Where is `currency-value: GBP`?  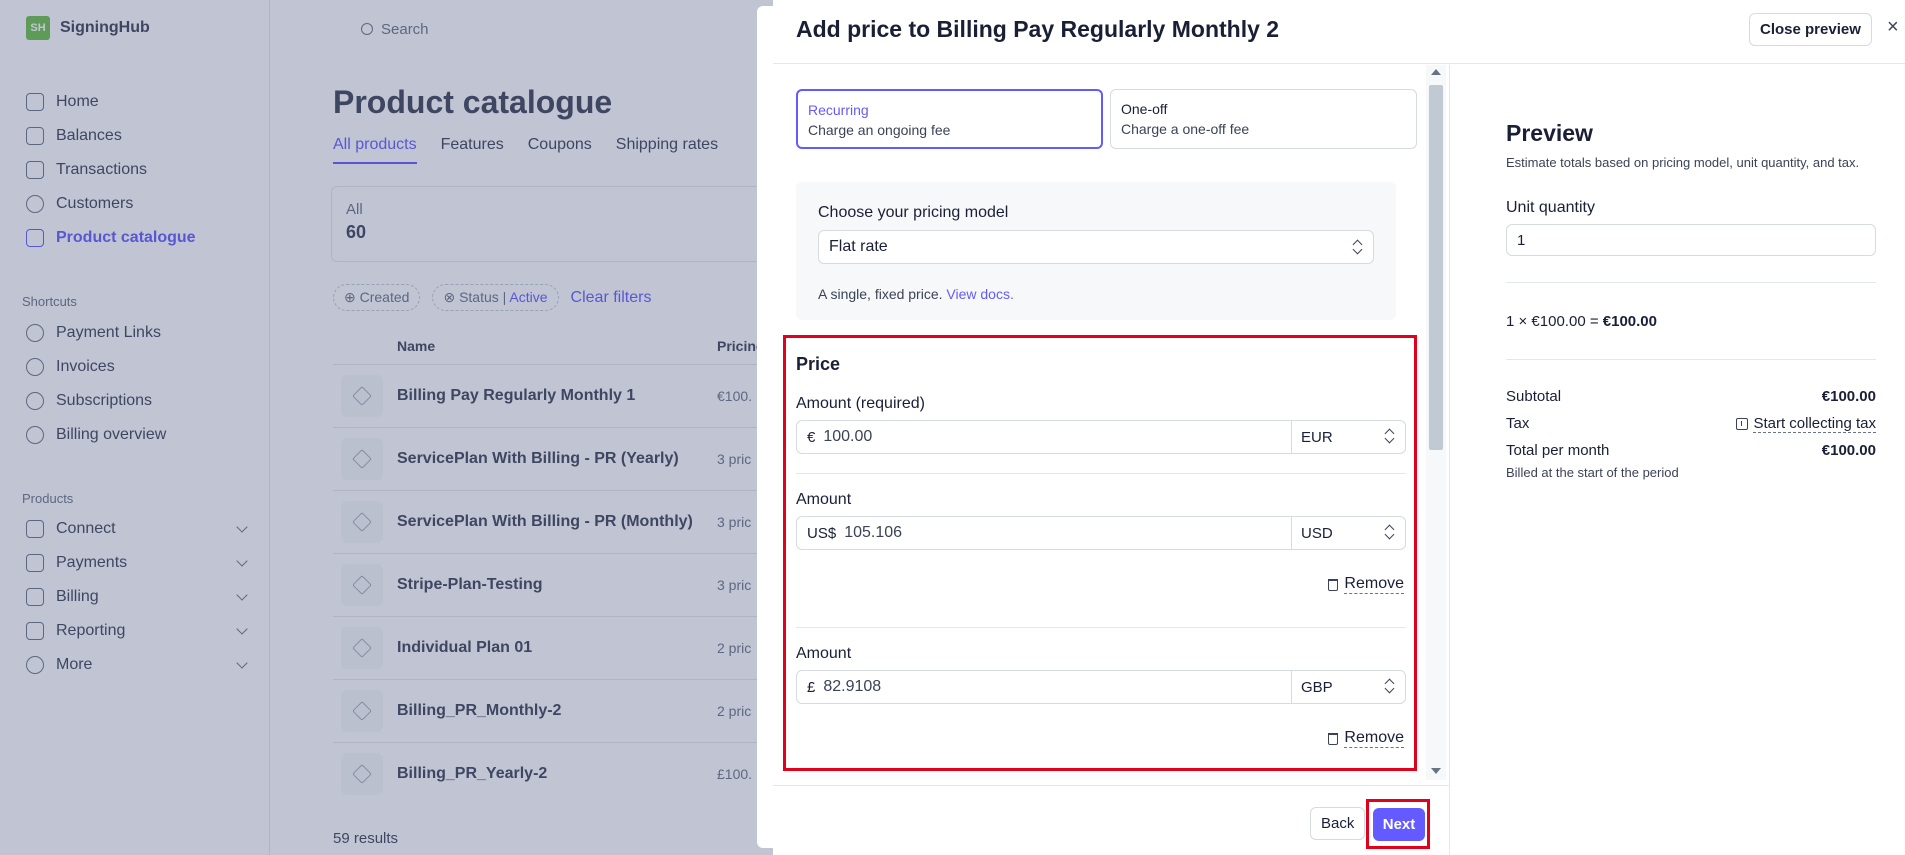 currency-value: GBP is located at coordinates (1317, 687).